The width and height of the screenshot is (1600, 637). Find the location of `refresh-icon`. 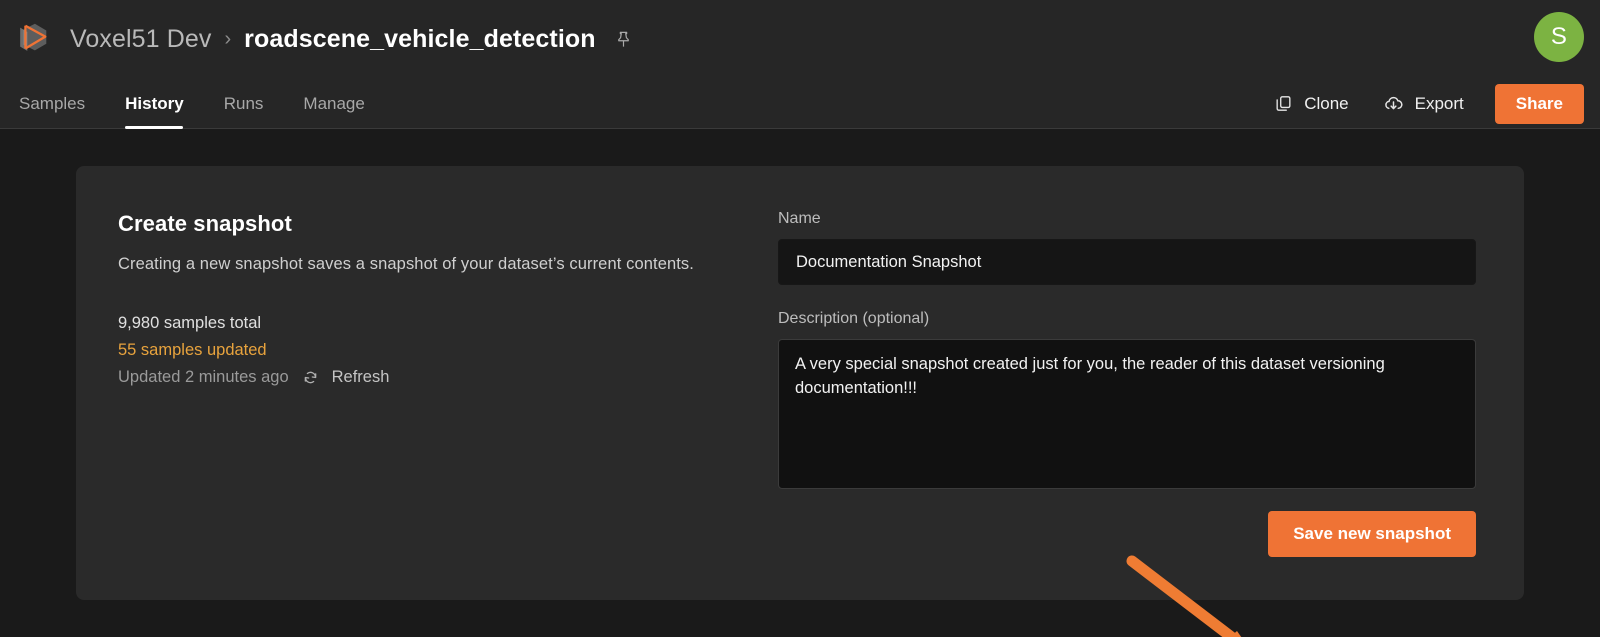

refresh-icon is located at coordinates (310, 377).